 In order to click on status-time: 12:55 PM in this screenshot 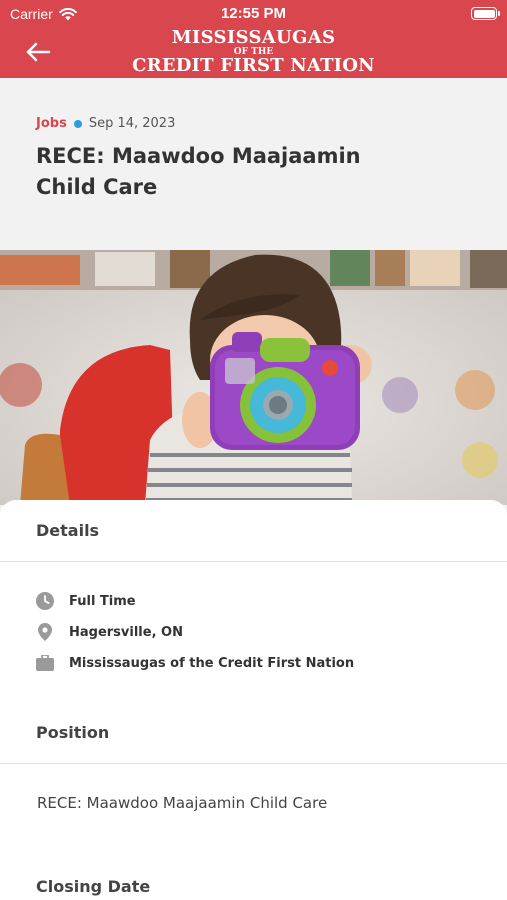, I will do `click(253, 13)`.